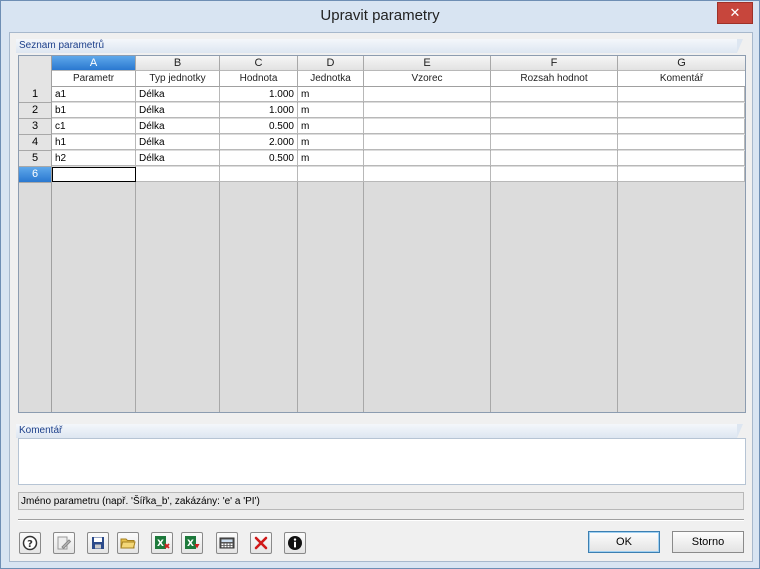  What do you see at coordinates (94, 94) in the screenshot?
I see `cell-parametr: a1` at bounding box center [94, 94].